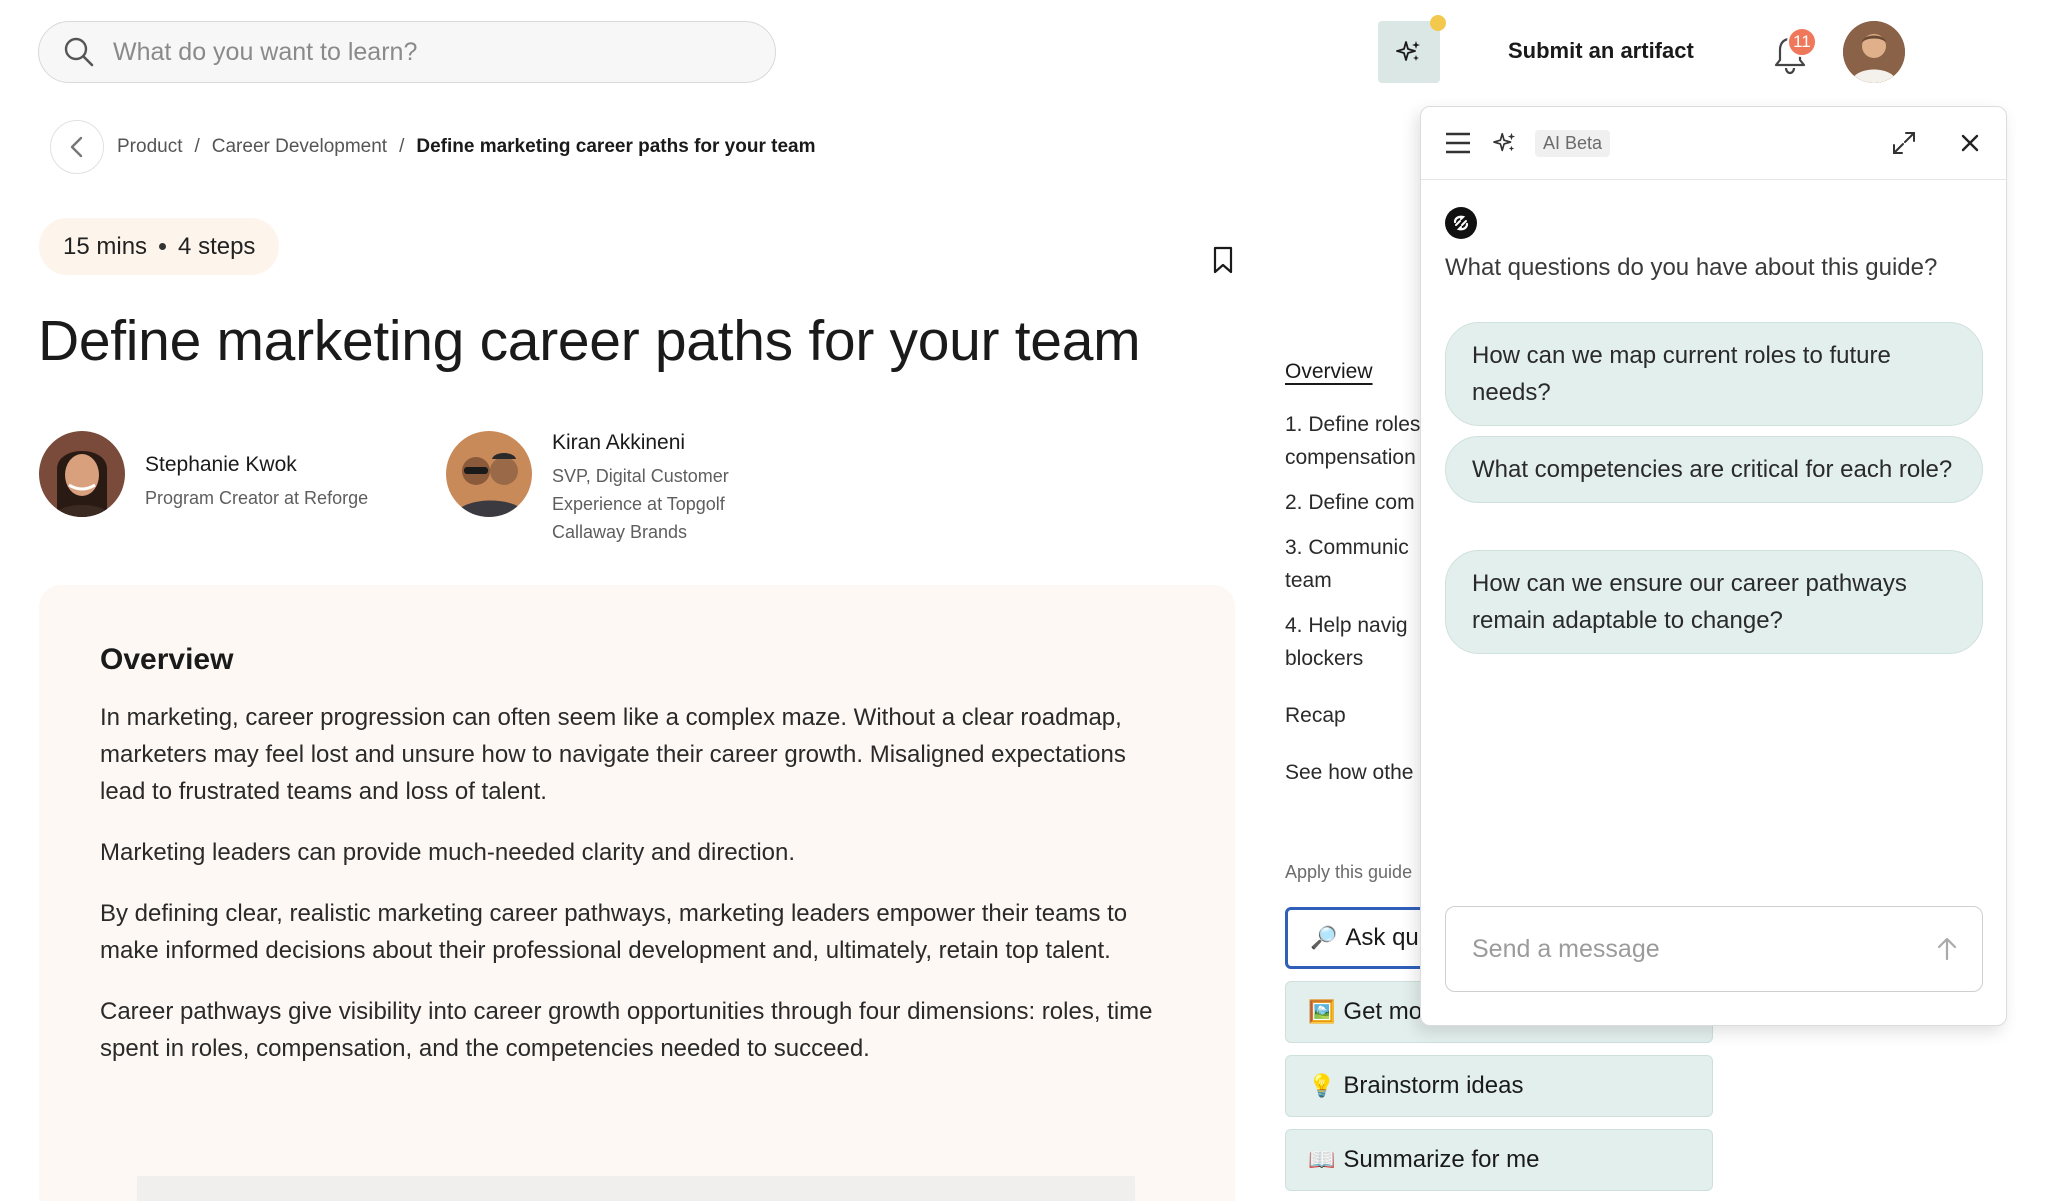 This screenshot has width=2048, height=1201. What do you see at coordinates (163, 246) in the screenshot?
I see `meta-separator-dot` at bounding box center [163, 246].